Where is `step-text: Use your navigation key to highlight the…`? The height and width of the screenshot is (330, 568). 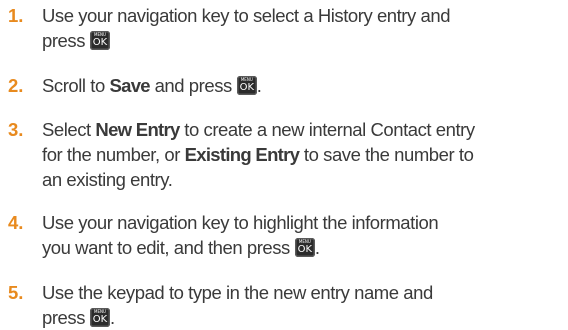
step-text: Use your navigation key to highlight the… is located at coordinates (302, 235).